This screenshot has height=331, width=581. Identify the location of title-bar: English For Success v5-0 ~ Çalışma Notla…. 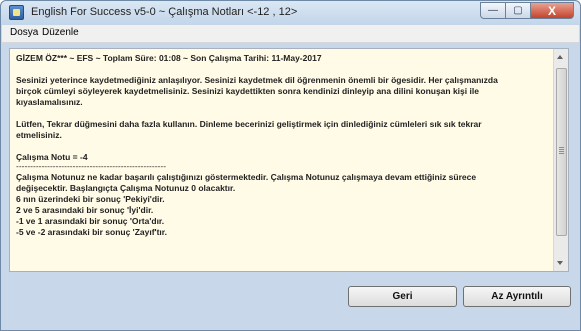
(290, 13).